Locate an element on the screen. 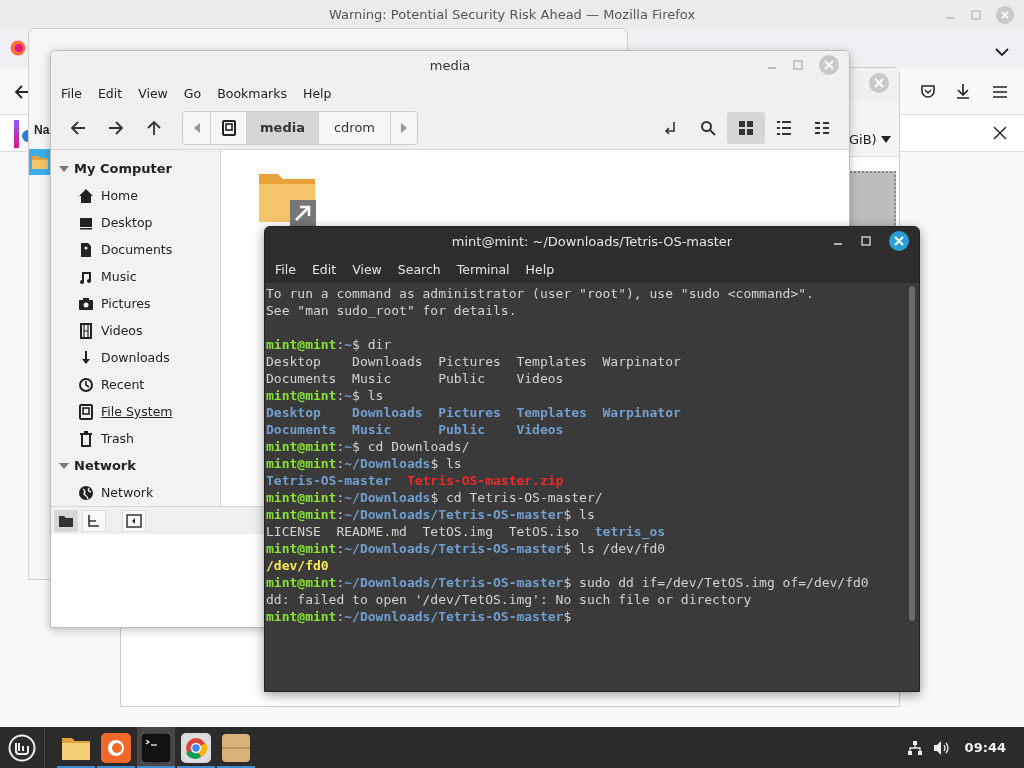 This screenshot has height=768, width=1024. sidebar-item: Documents is located at coordinates (135, 249).